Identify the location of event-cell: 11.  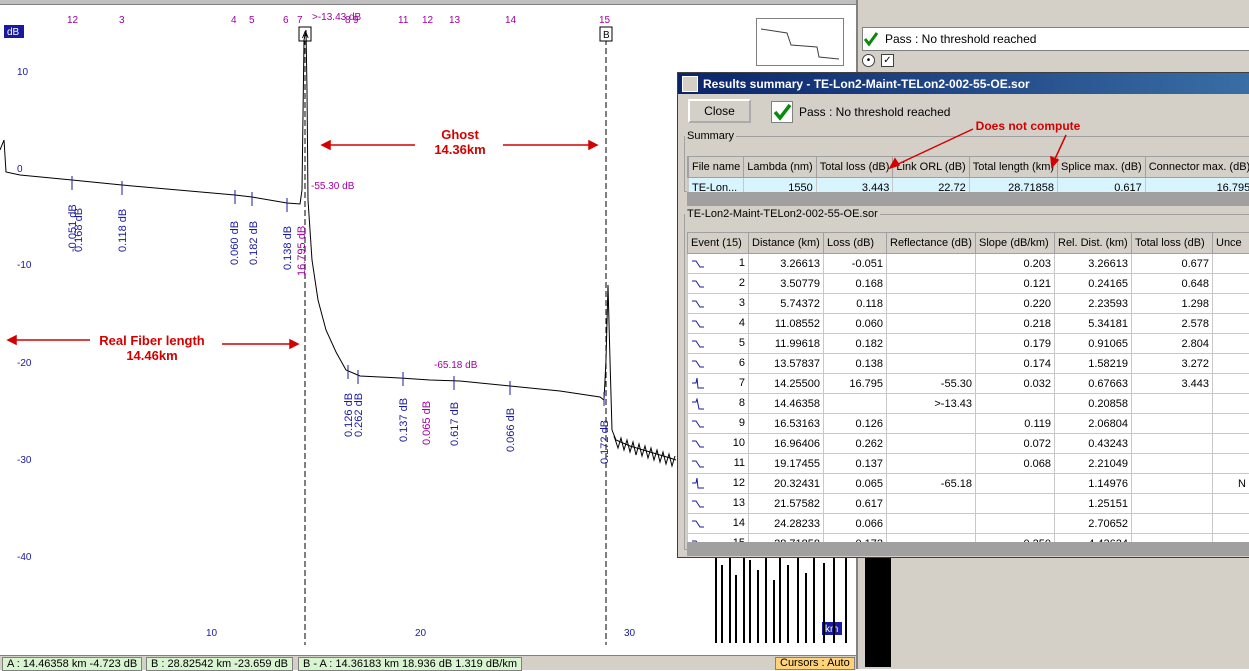
(718, 464).